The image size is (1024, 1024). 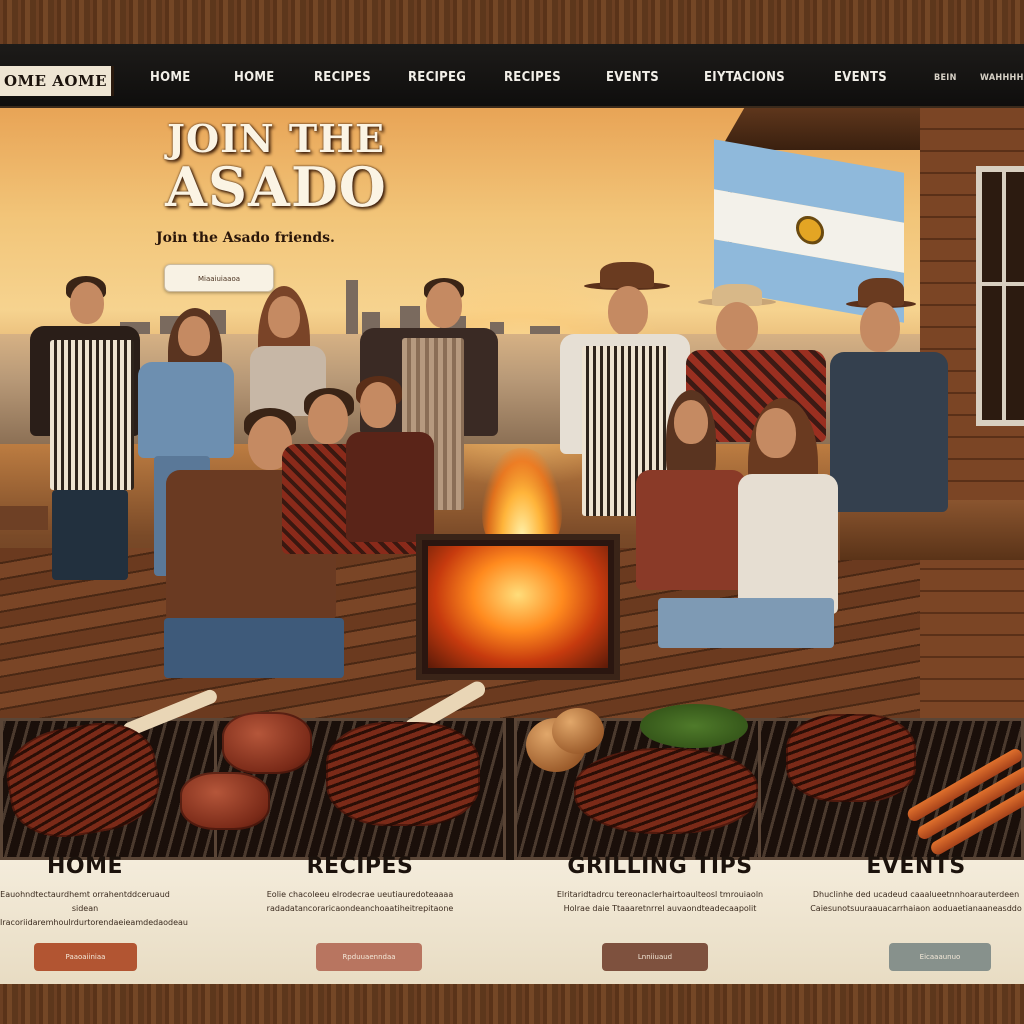 What do you see at coordinates (660, 866) in the screenshot?
I see `card-title: GRILLING TIPS` at bounding box center [660, 866].